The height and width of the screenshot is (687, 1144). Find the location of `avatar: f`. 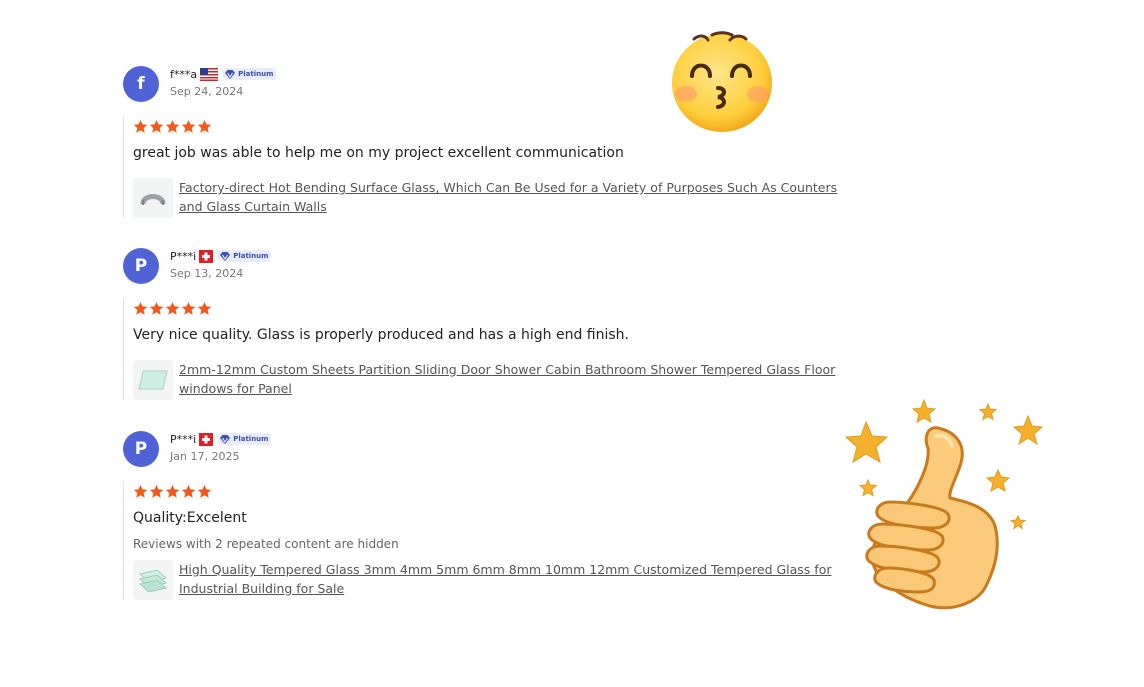

avatar: f is located at coordinates (141, 84).